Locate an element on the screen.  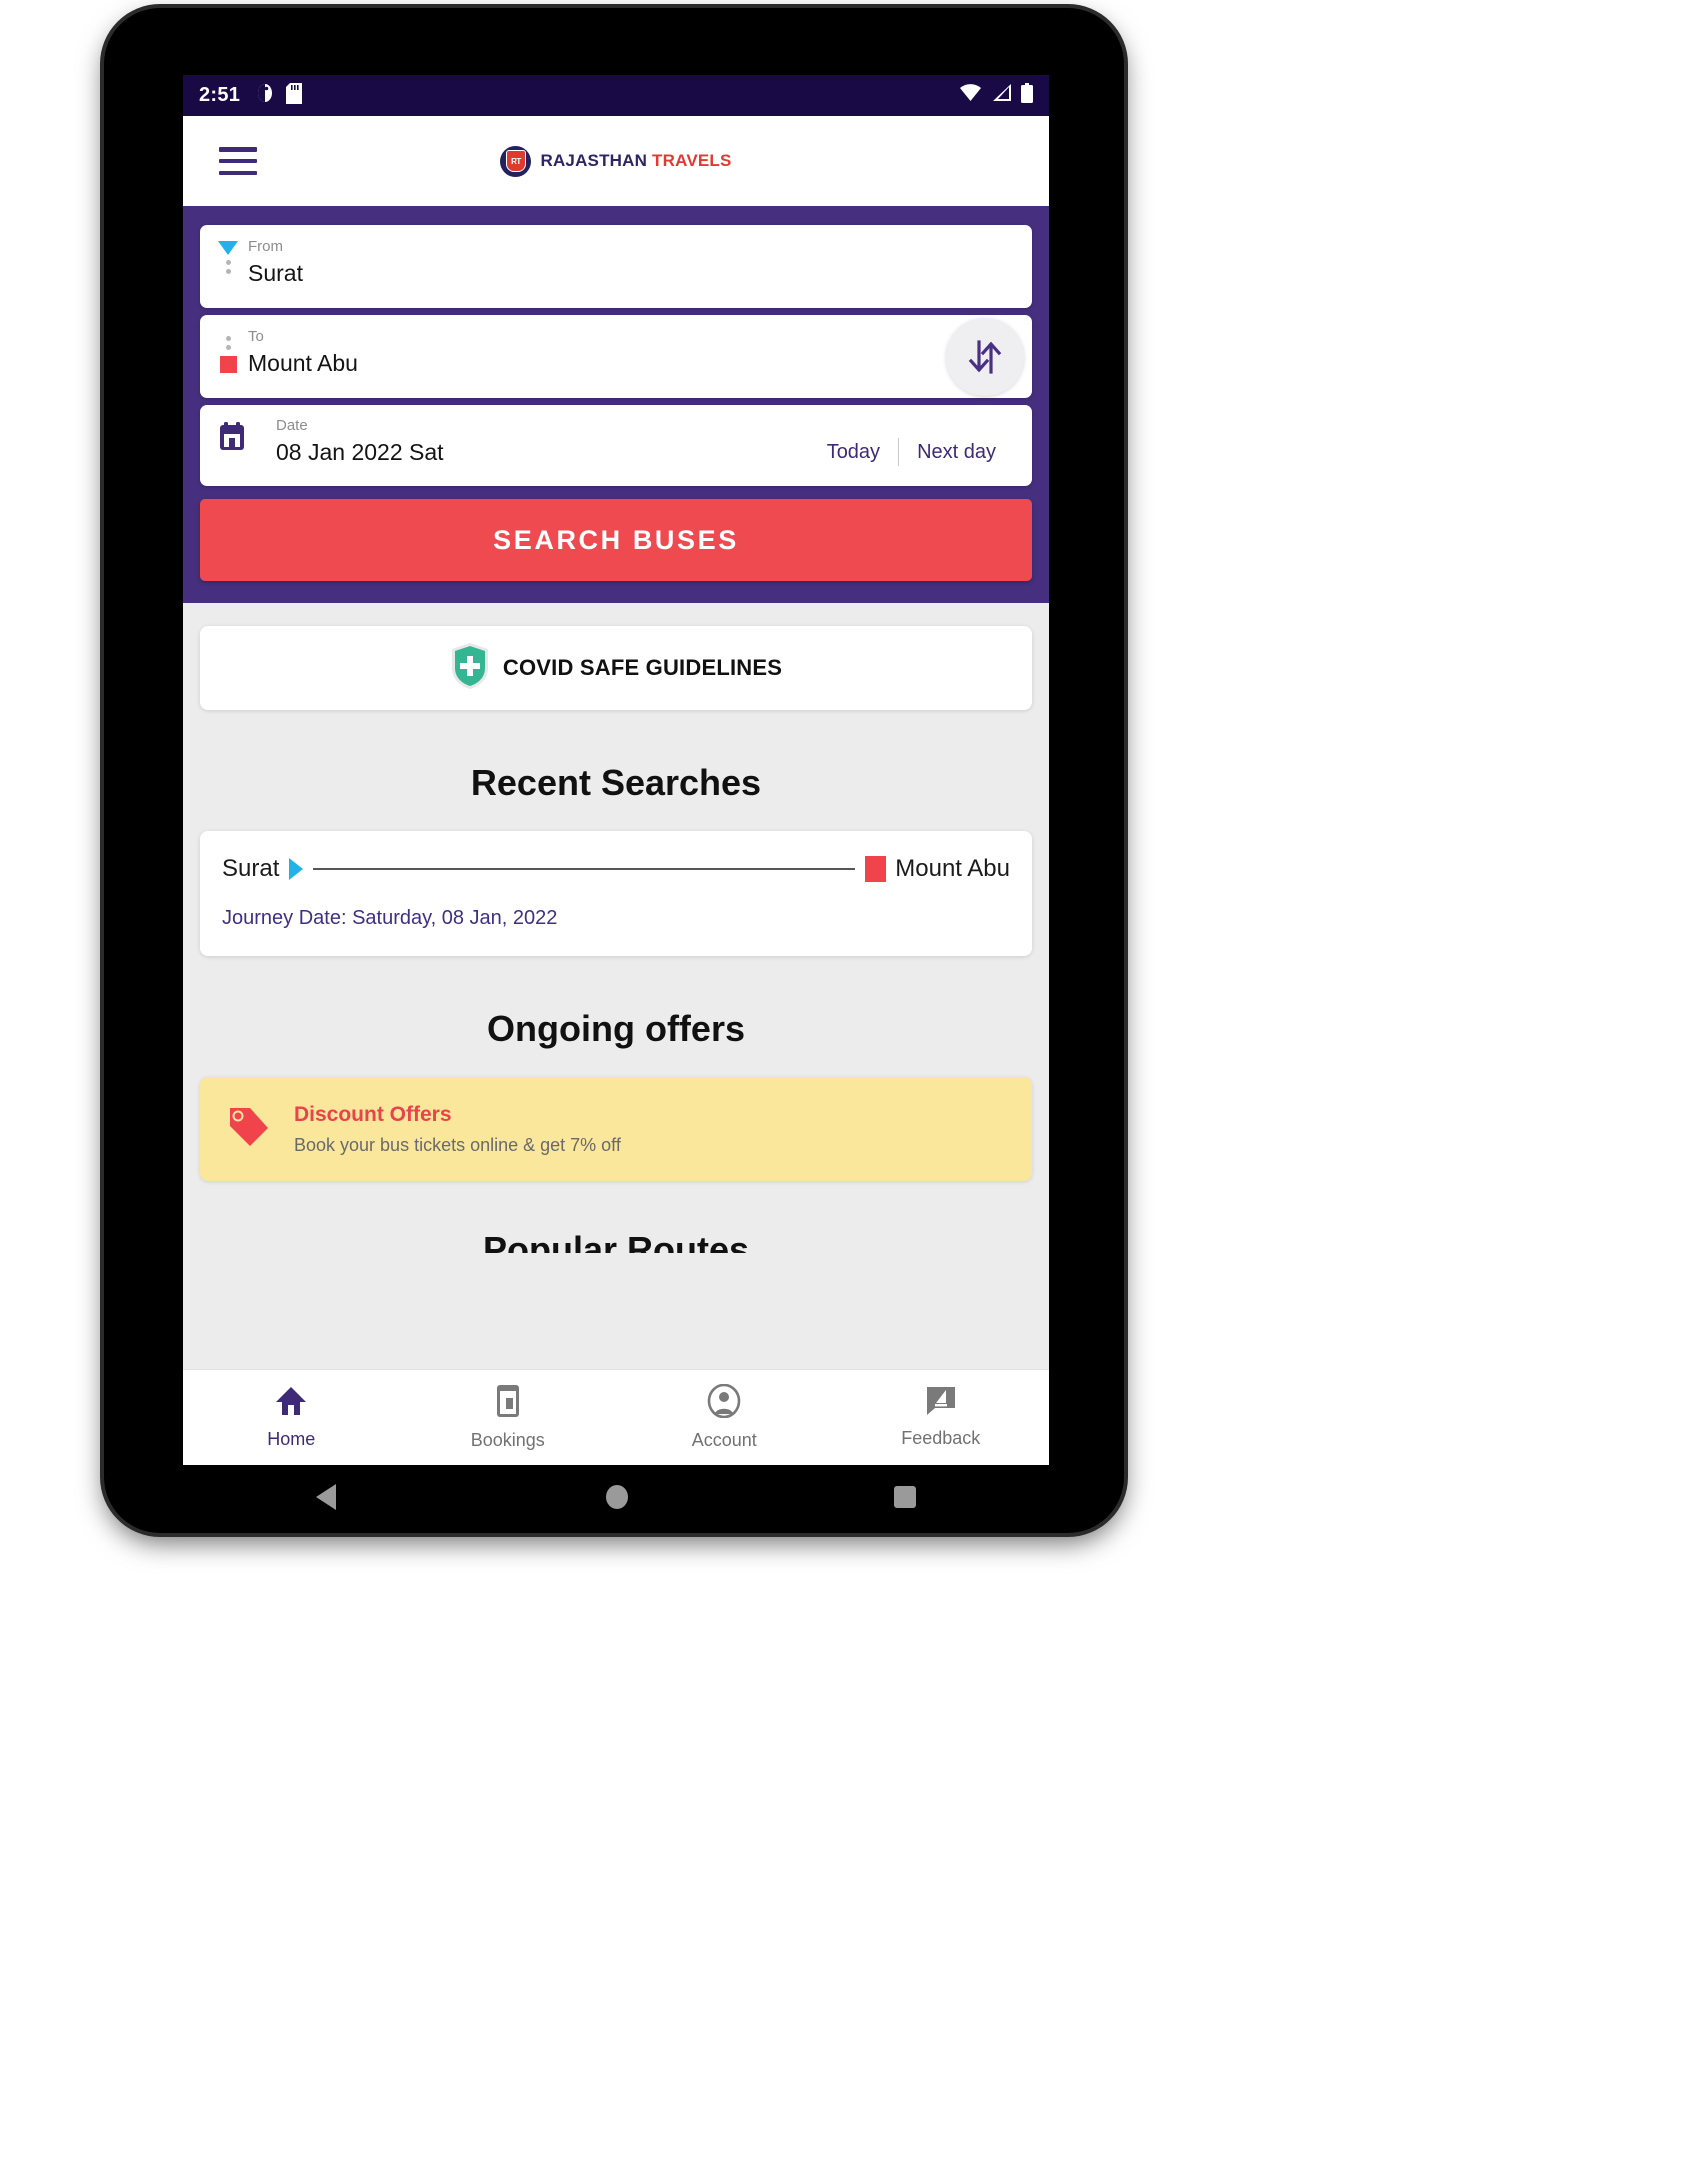
from-field: From Surat is located at coordinates (616, 266).